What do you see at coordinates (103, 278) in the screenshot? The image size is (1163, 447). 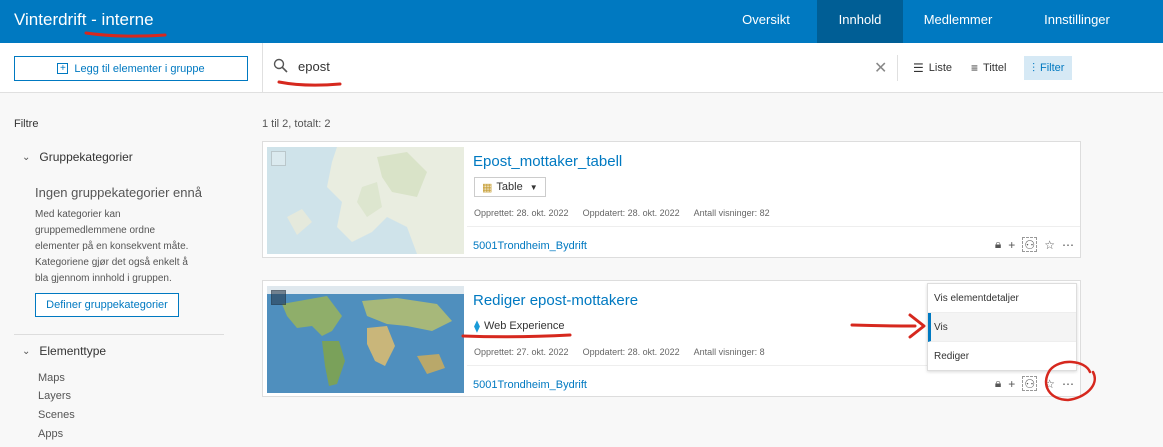 I see `description-line: bla gjennom innhold i gruppen.` at bounding box center [103, 278].